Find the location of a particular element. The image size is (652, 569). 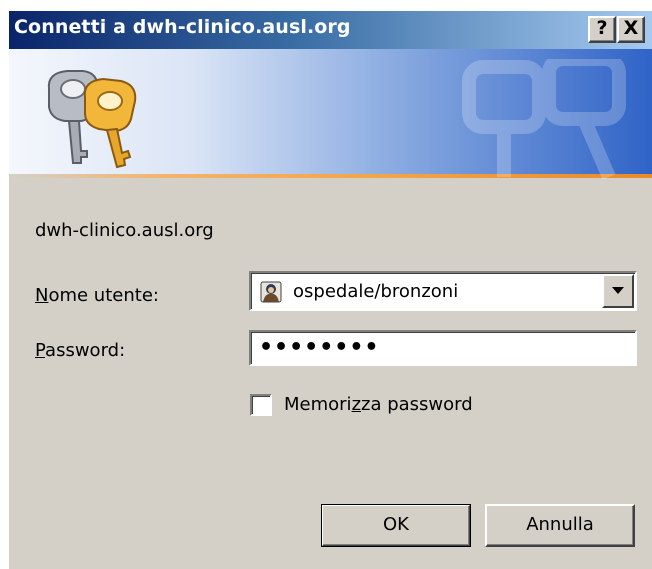

username-combobox: ospedale/bronzoni is located at coordinates (443, 291).